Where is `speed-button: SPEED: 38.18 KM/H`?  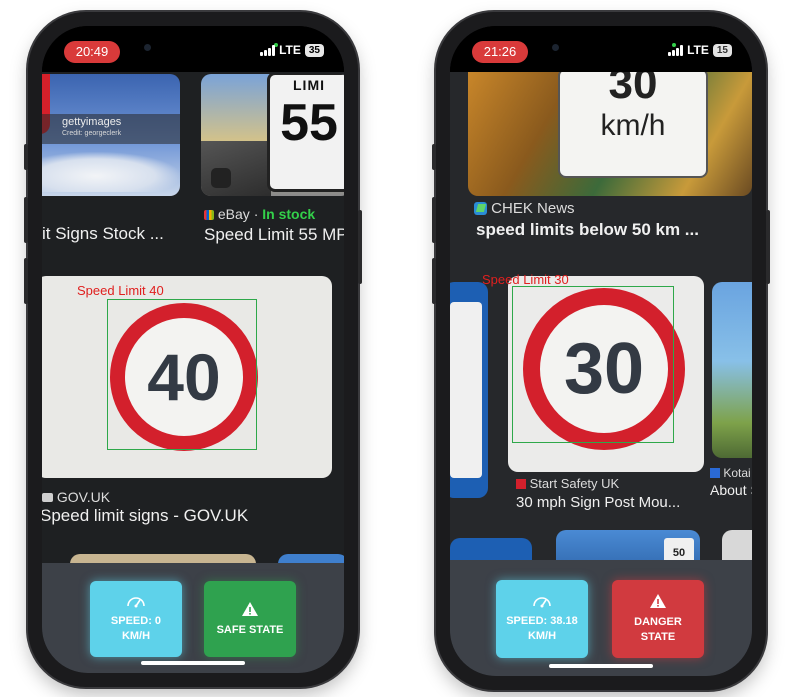 speed-button: SPEED: 38.18 KM/H is located at coordinates (542, 619).